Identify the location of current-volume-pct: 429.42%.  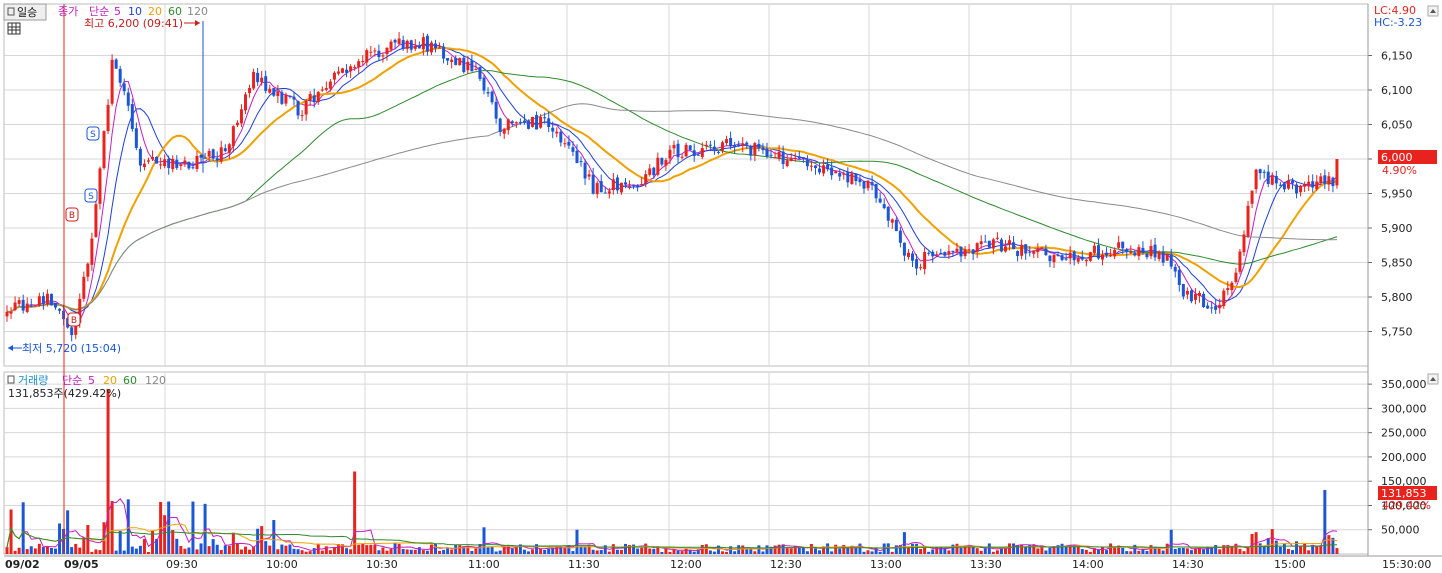
(1406, 505).